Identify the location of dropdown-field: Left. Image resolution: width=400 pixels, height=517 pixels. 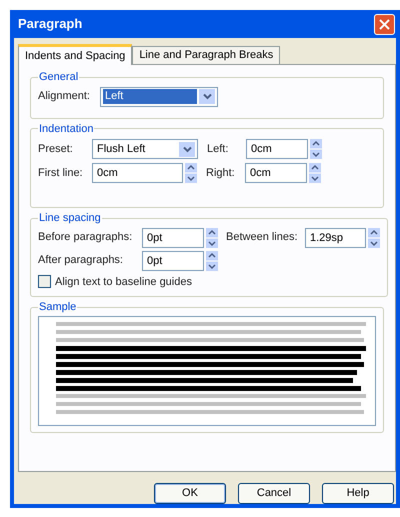
(159, 96).